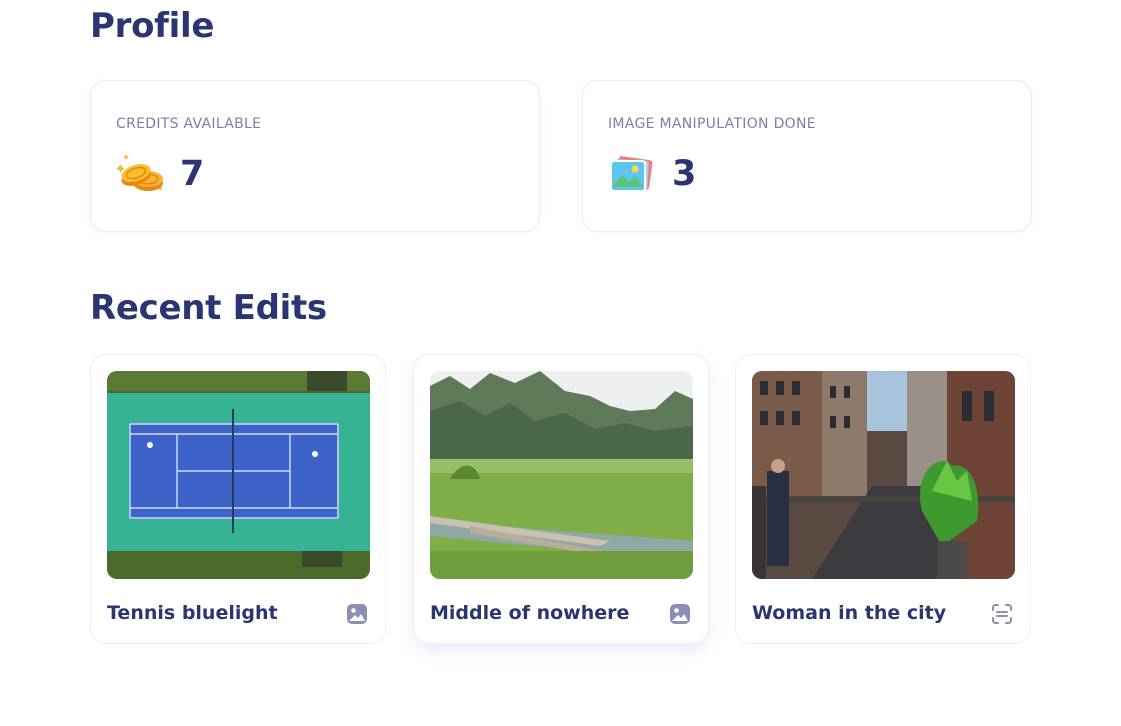 Image resolution: width=1121 pixels, height=726 pixels. What do you see at coordinates (189, 124) in the screenshot?
I see `credits-label: CREDITS AVAILABLE` at bounding box center [189, 124].